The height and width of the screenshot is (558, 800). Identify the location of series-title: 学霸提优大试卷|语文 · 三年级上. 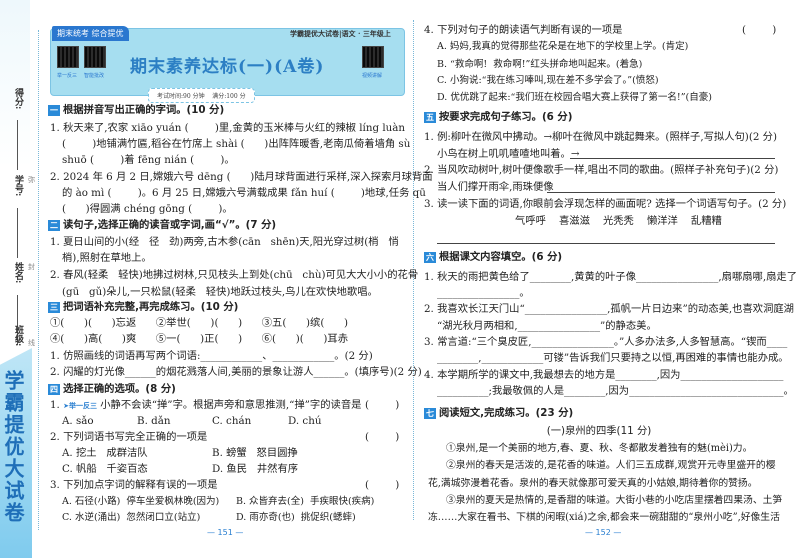
(340, 33).